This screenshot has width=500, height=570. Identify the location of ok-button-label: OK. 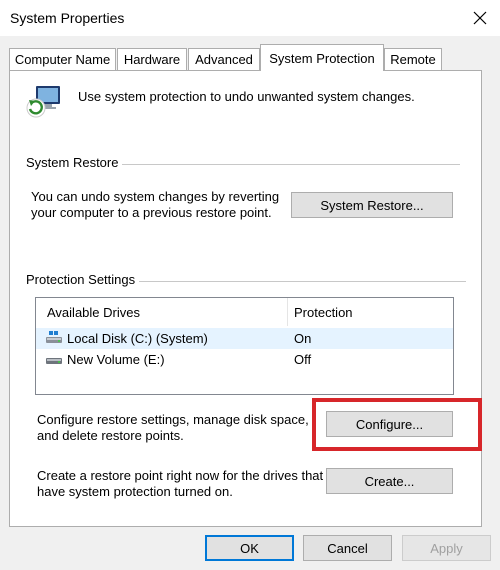
(249, 548).